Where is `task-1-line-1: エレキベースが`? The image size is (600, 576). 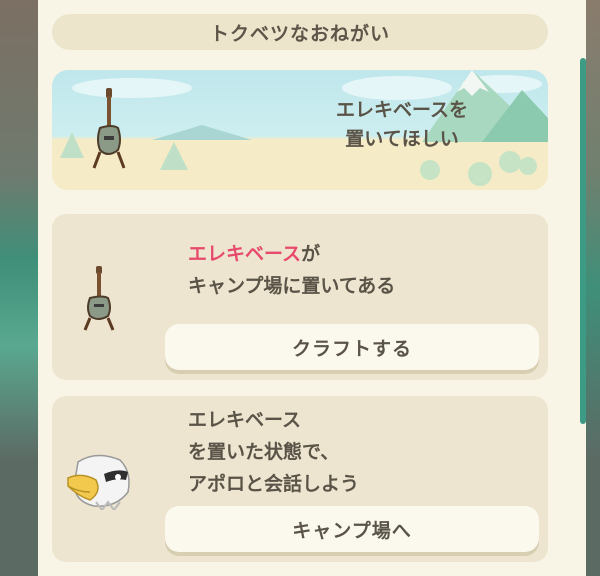 task-1-line-1: エレキベースが is located at coordinates (291, 254).